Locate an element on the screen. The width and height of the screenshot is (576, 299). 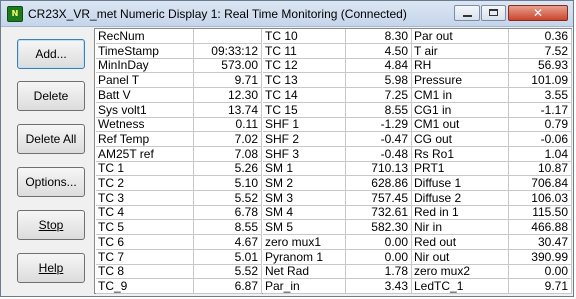
field-label: zero mux2 is located at coordinates (460, 272).